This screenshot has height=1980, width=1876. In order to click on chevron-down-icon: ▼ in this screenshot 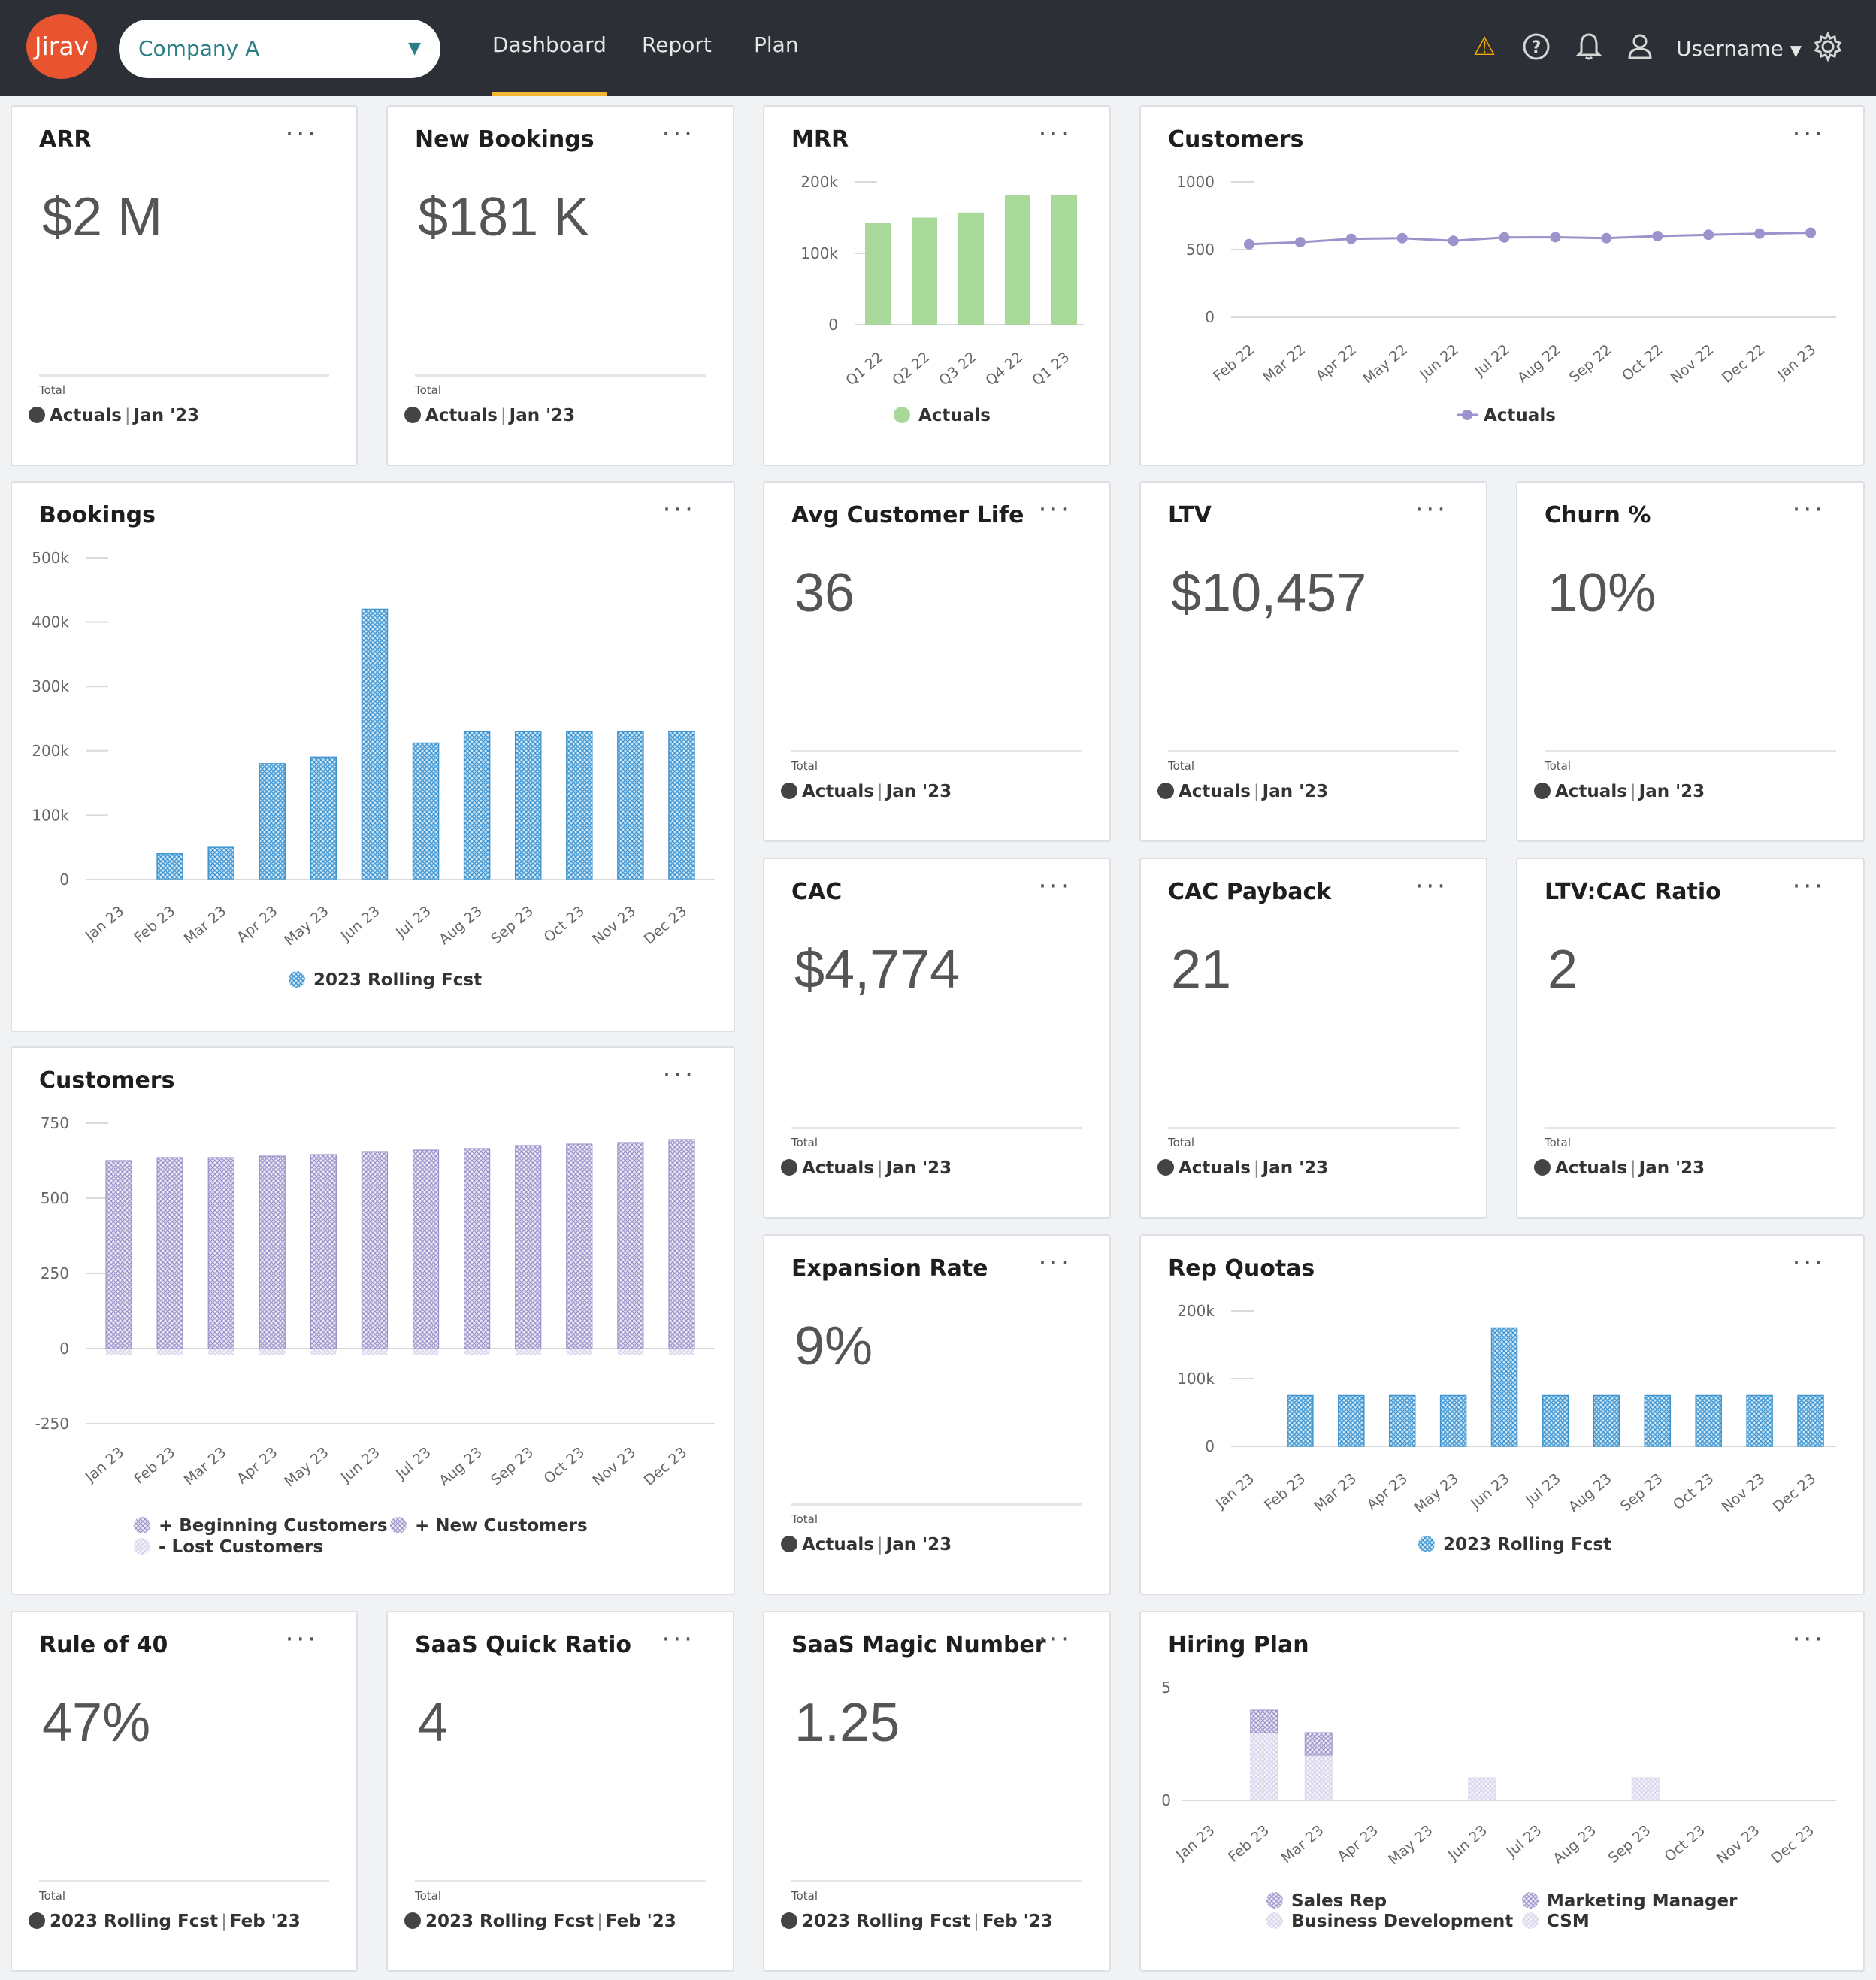, I will do `click(414, 48)`.